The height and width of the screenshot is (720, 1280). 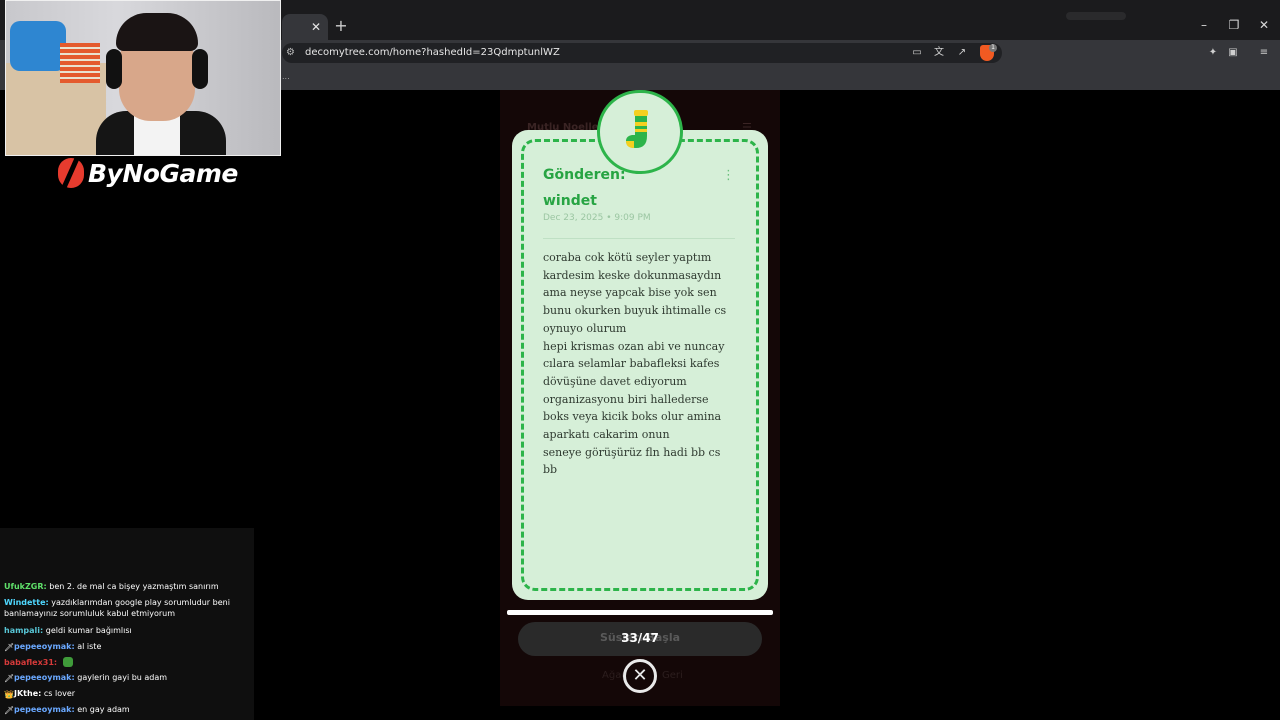 I want to click on chat-text, so click(x=58, y=662).